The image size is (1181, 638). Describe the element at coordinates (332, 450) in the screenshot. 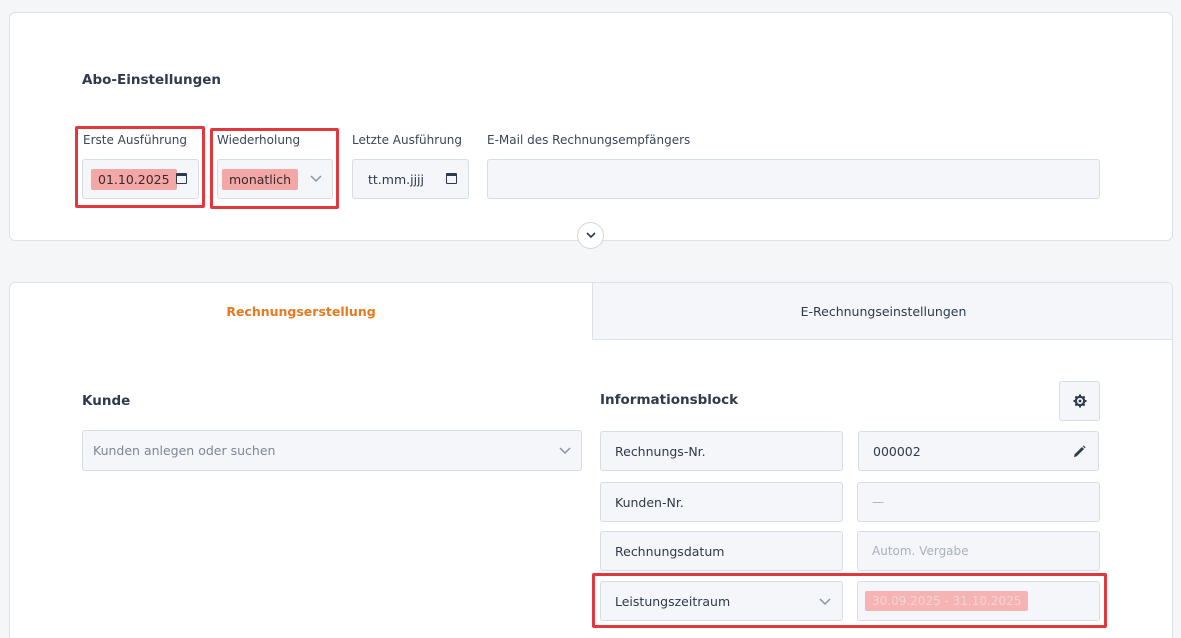

I see `kunde-search-select: Kunden anlegen oder suchen` at that location.